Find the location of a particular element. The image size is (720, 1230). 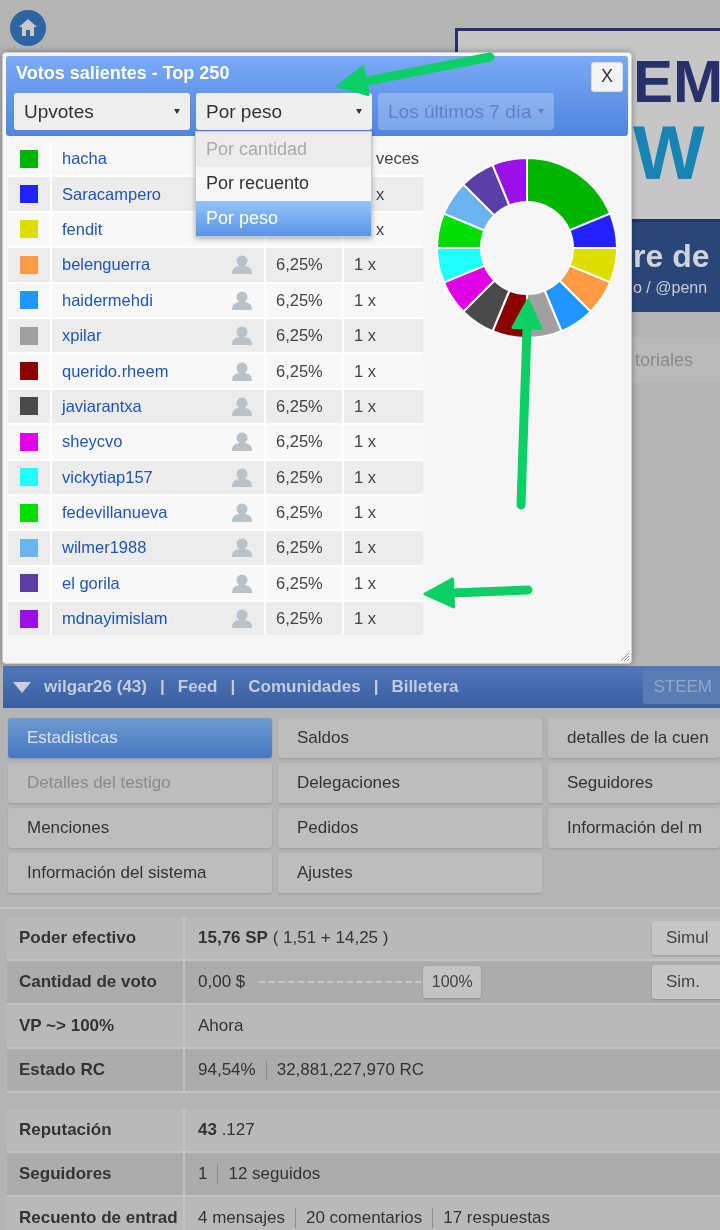

close-button: X is located at coordinates (607, 76).